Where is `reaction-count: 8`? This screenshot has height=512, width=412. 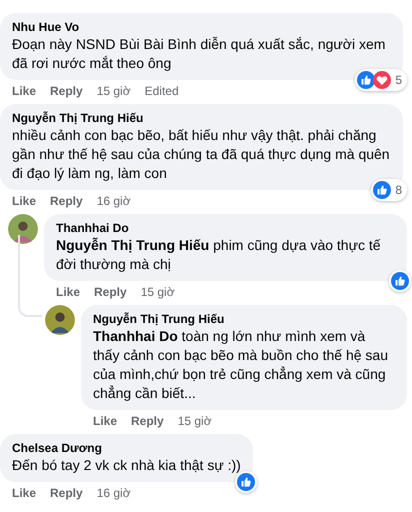
reaction-count: 8 is located at coordinates (398, 190).